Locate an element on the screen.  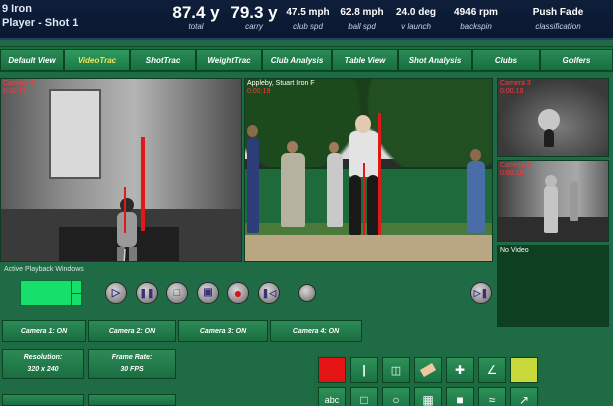
club-name: 9 Iron is located at coordinates (17, 9).